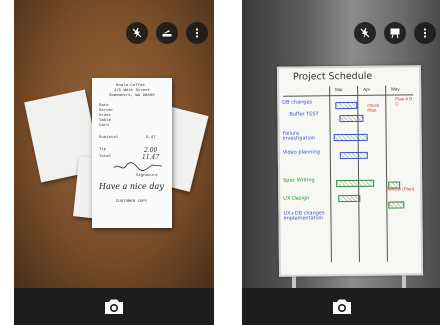  I want to click on receipt-line: Total, so click(105, 157).